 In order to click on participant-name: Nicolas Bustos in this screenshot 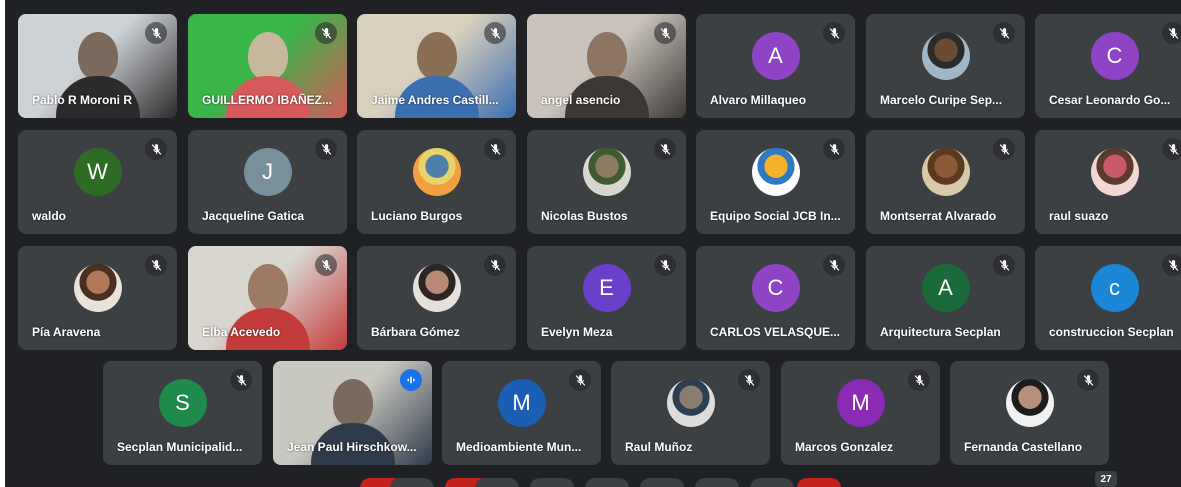, I will do `click(584, 216)`.